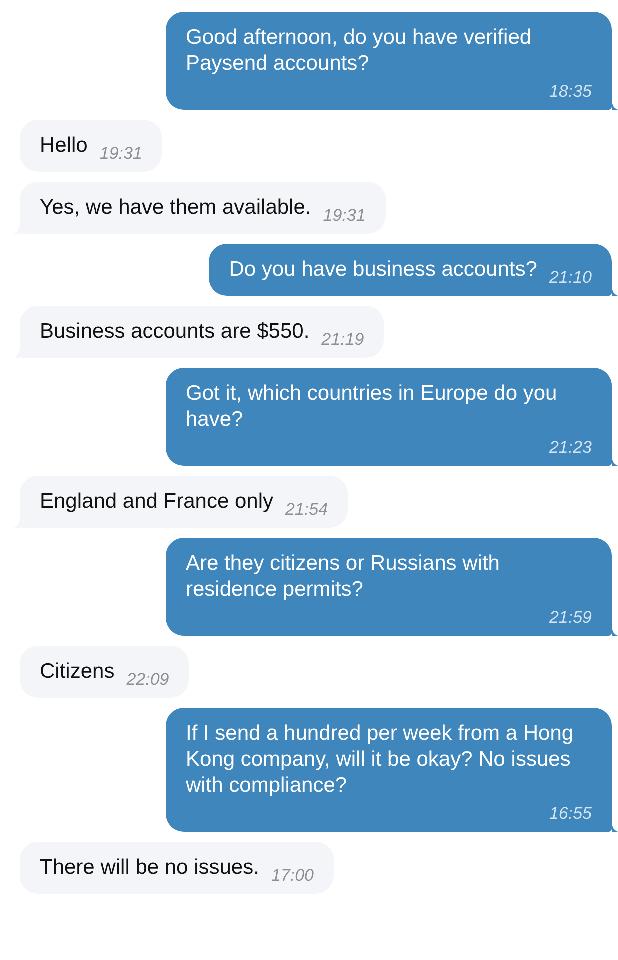 The image size is (618, 960). What do you see at coordinates (157, 502) in the screenshot?
I see `message-text: England and France only` at bounding box center [157, 502].